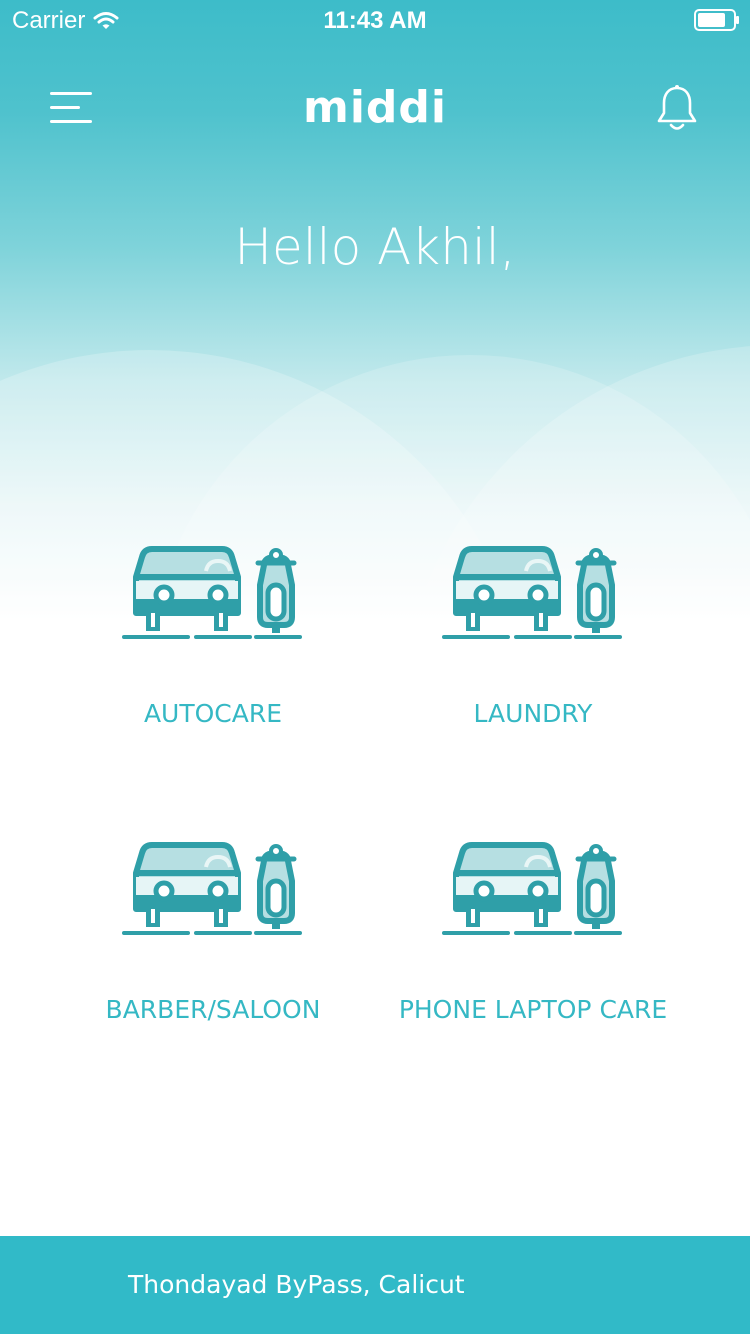 The width and height of the screenshot is (750, 1334). What do you see at coordinates (213, 713) in the screenshot?
I see `service-label: AUTOCARE` at bounding box center [213, 713].